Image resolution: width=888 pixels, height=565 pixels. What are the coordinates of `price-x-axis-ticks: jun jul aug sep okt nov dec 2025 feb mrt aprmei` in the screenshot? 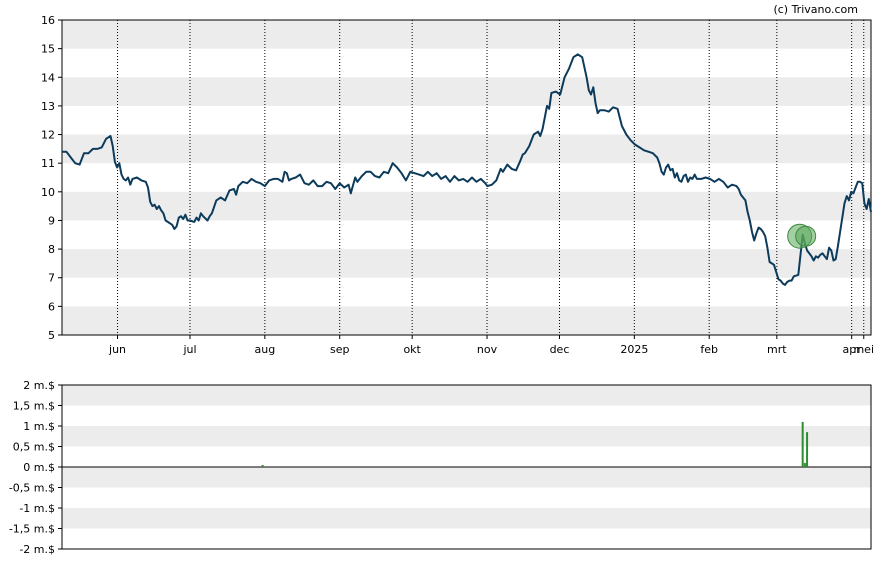 It's located at (491, 345).